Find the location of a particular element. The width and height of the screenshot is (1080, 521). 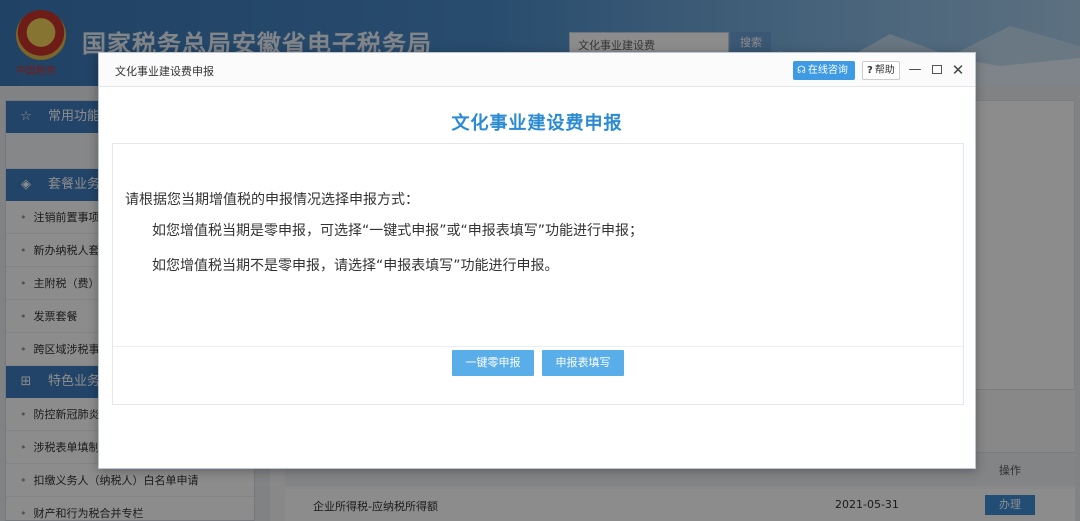

headset-icon: ☊ is located at coordinates (801, 70).